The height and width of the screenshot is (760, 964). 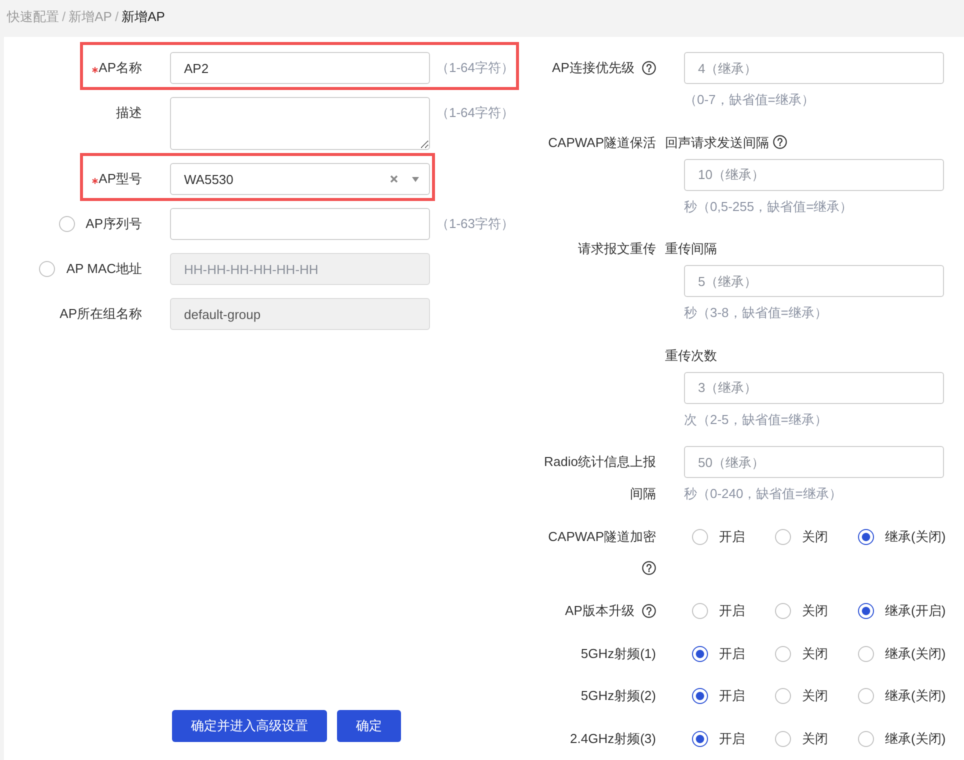 I want to click on hint-text: 秒（0-240，缺省值=继承）, so click(x=763, y=494).